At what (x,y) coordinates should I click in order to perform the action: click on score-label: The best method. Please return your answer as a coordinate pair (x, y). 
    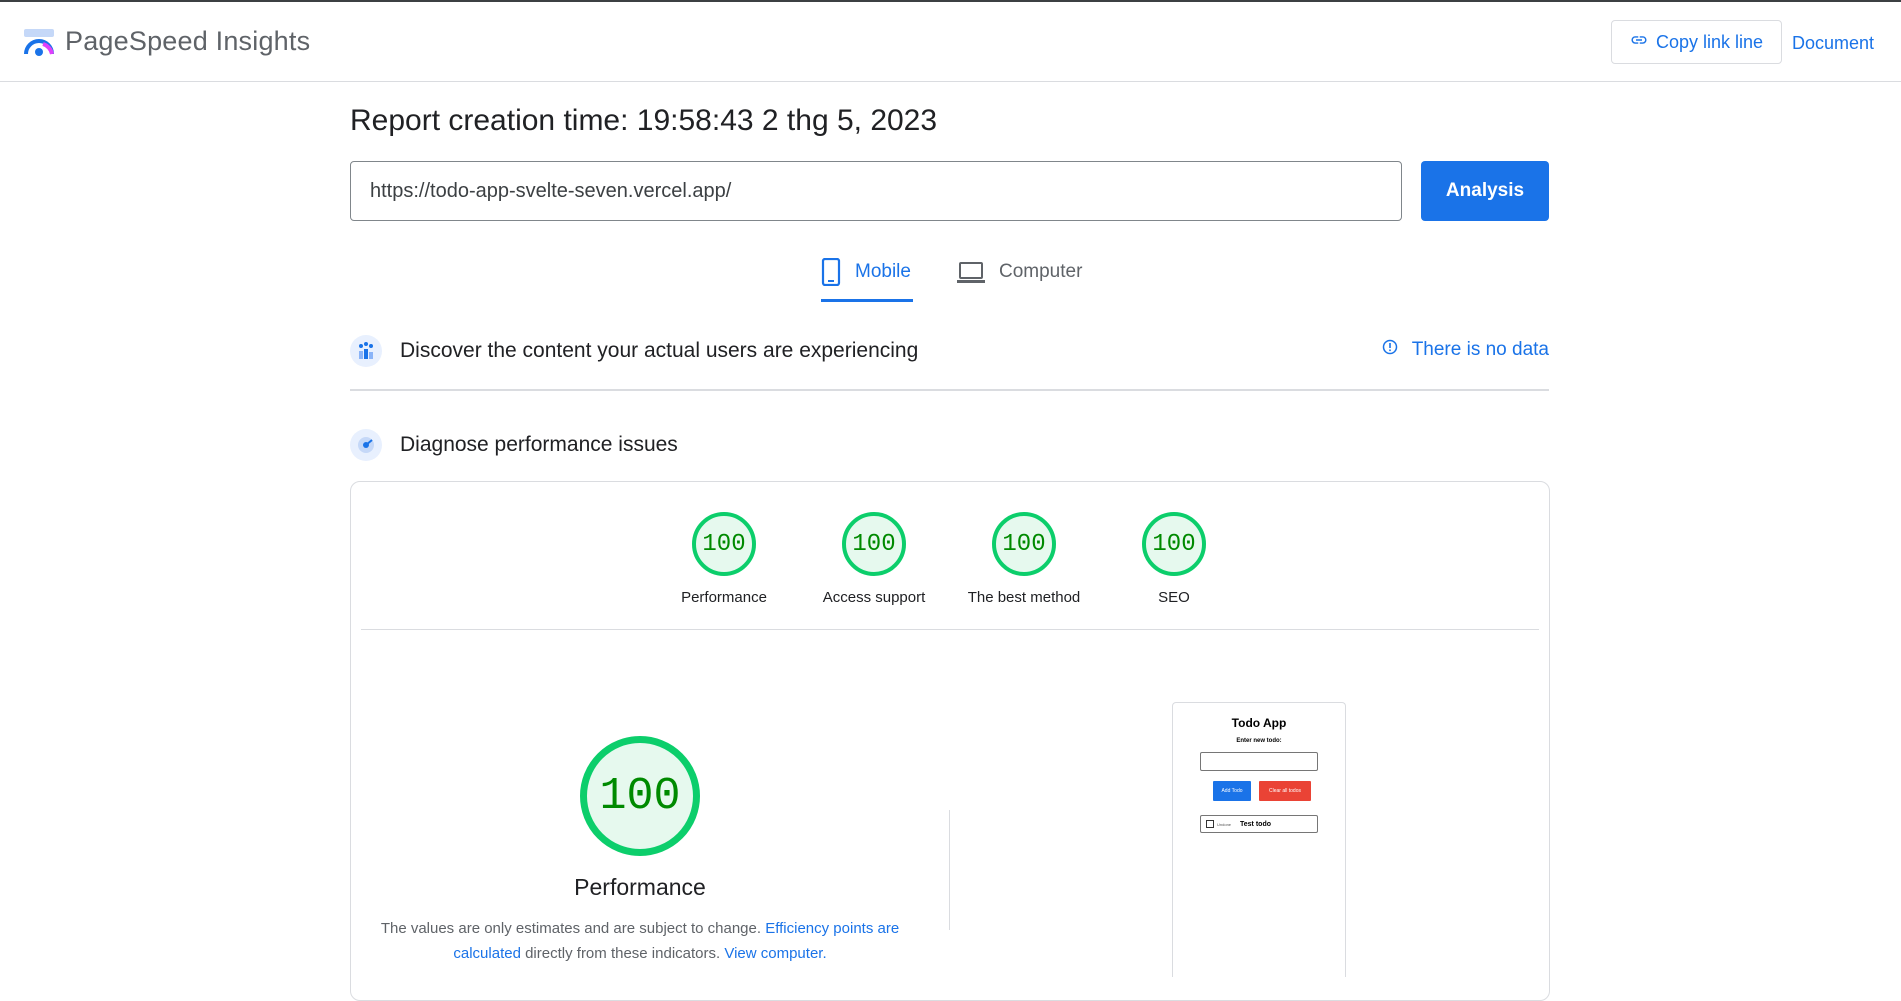
    Looking at the image, I should click on (1024, 597).